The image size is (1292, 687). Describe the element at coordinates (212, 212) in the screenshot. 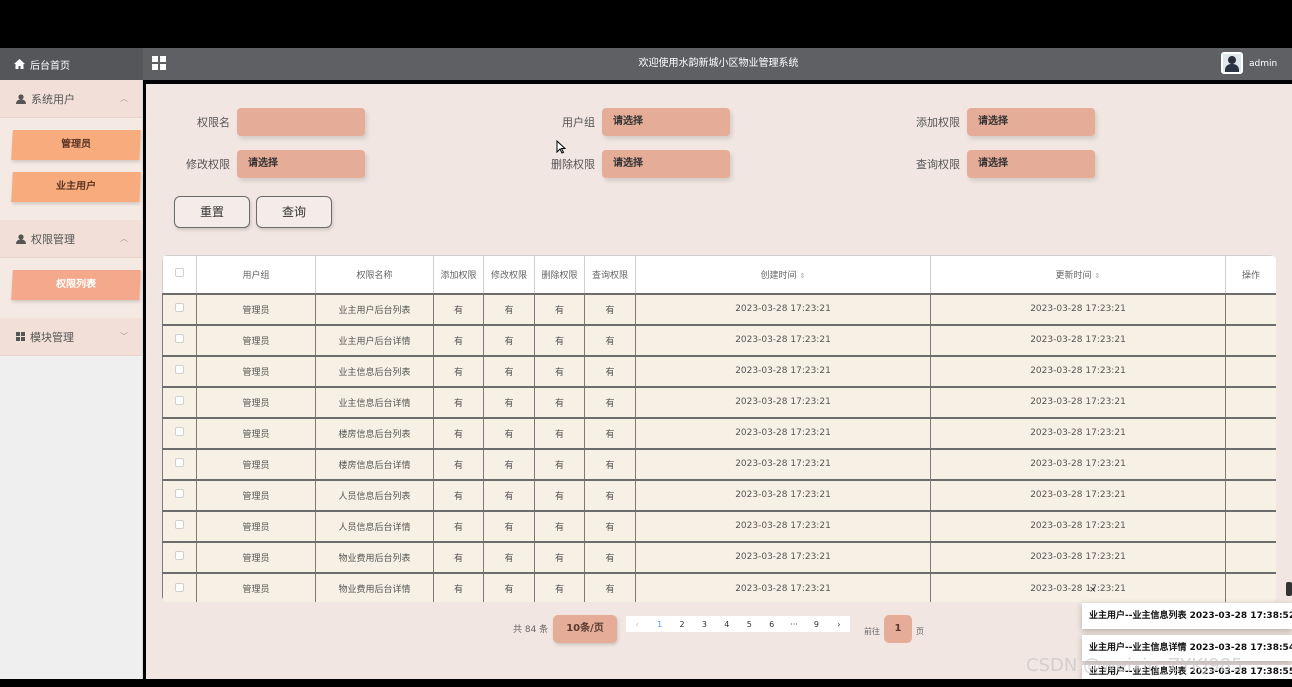

I see `reset-button: 重置` at that location.